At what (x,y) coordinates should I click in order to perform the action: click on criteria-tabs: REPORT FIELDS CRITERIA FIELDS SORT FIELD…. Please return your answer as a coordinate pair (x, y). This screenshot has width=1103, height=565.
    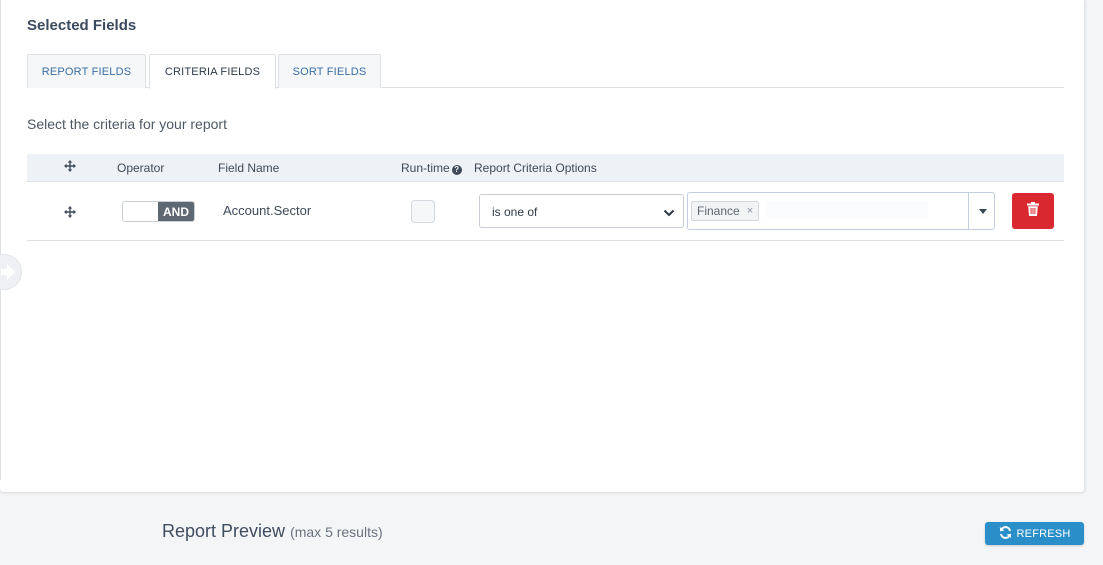
    Looking at the image, I should click on (545, 71).